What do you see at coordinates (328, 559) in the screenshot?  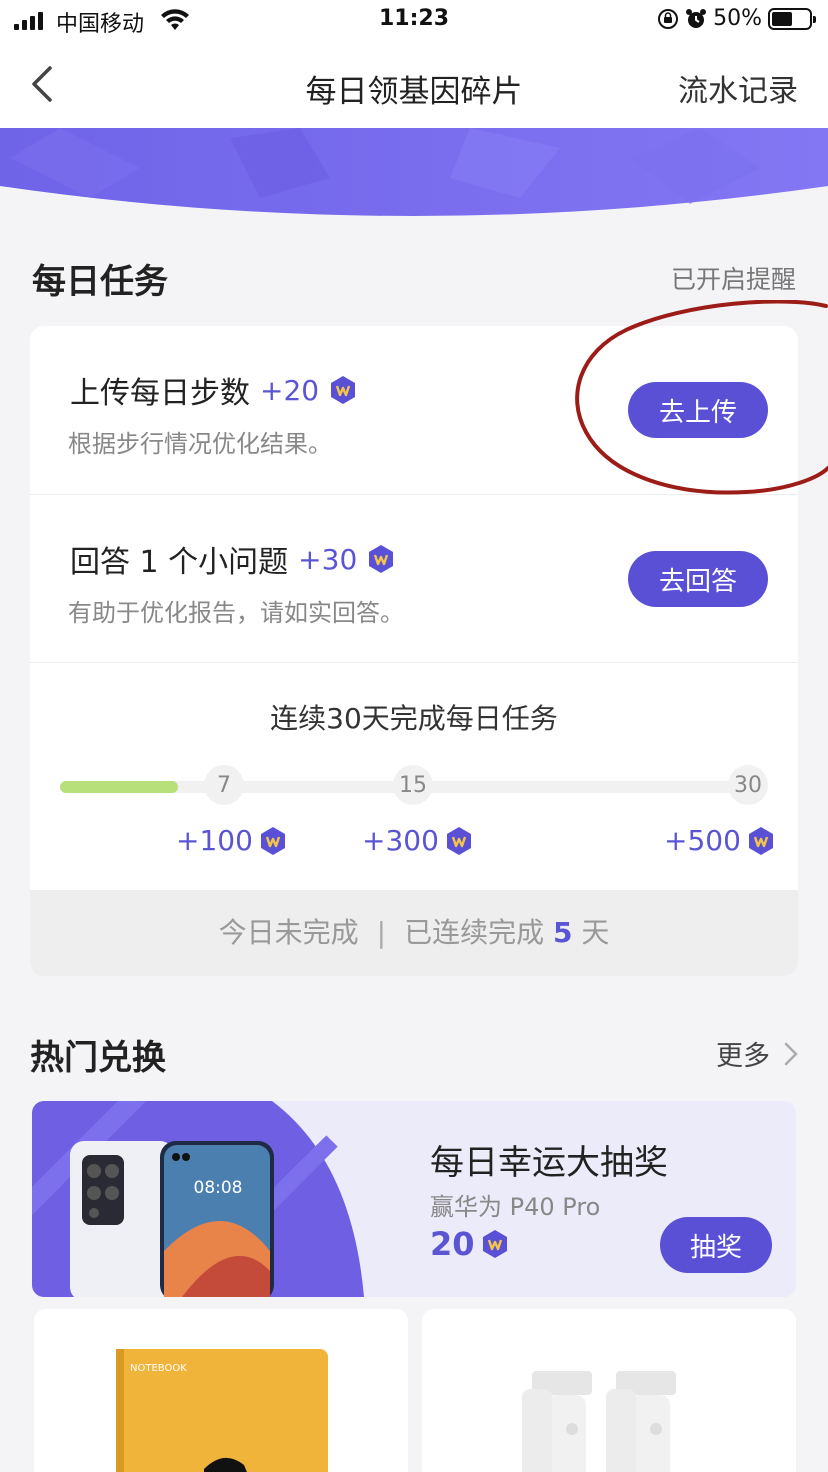 I see `task-reward: +30` at bounding box center [328, 559].